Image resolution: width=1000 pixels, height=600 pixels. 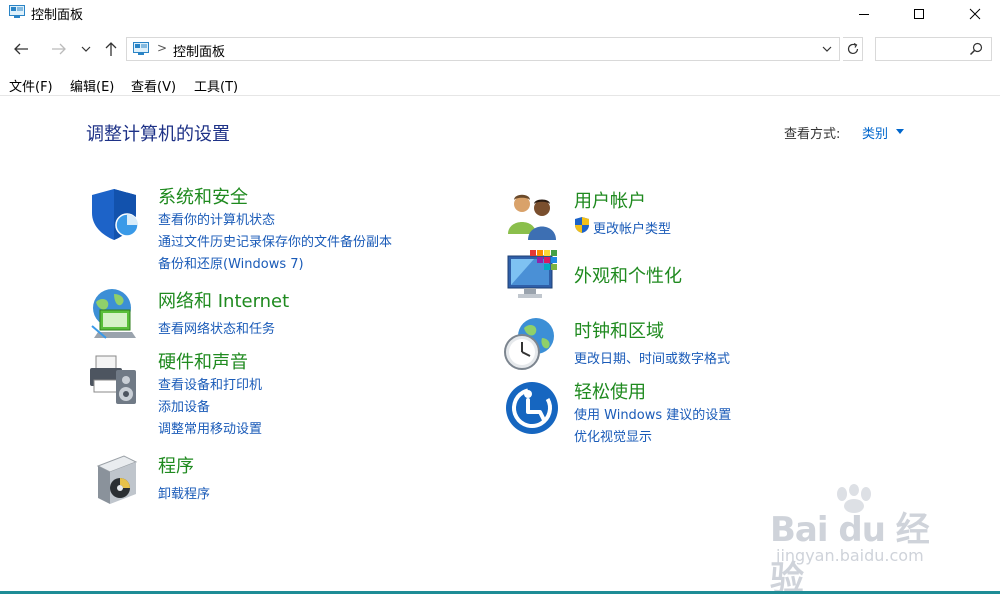 What do you see at coordinates (216, 85) in the screenshot?
I see `menu-tools: 工具(T)` at bounding box center [216, 85].